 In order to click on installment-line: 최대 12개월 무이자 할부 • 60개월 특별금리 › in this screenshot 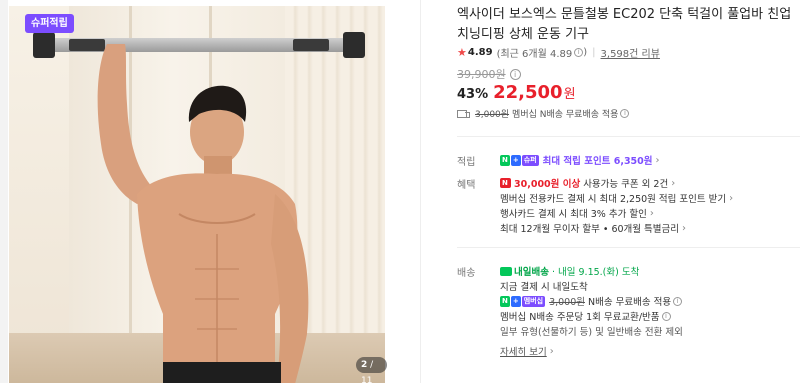, I will do `click(593, 228)`.